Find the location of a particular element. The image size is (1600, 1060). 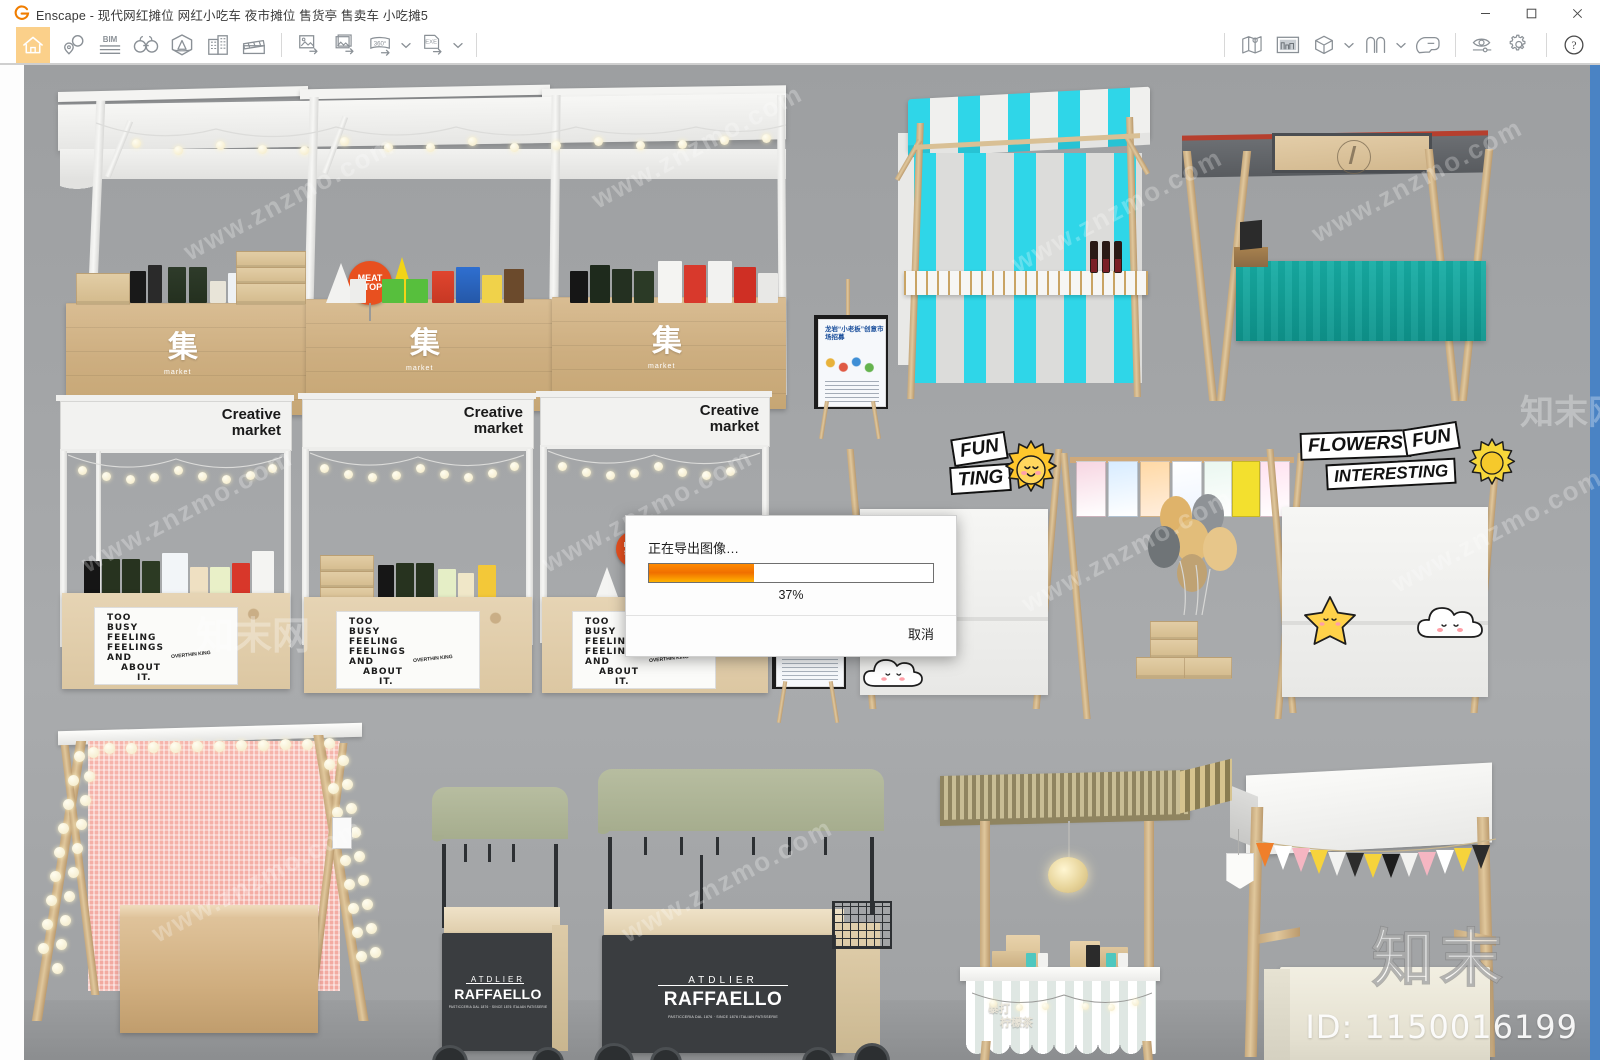

map-pin-icon is located at coordinates (1252, 45).